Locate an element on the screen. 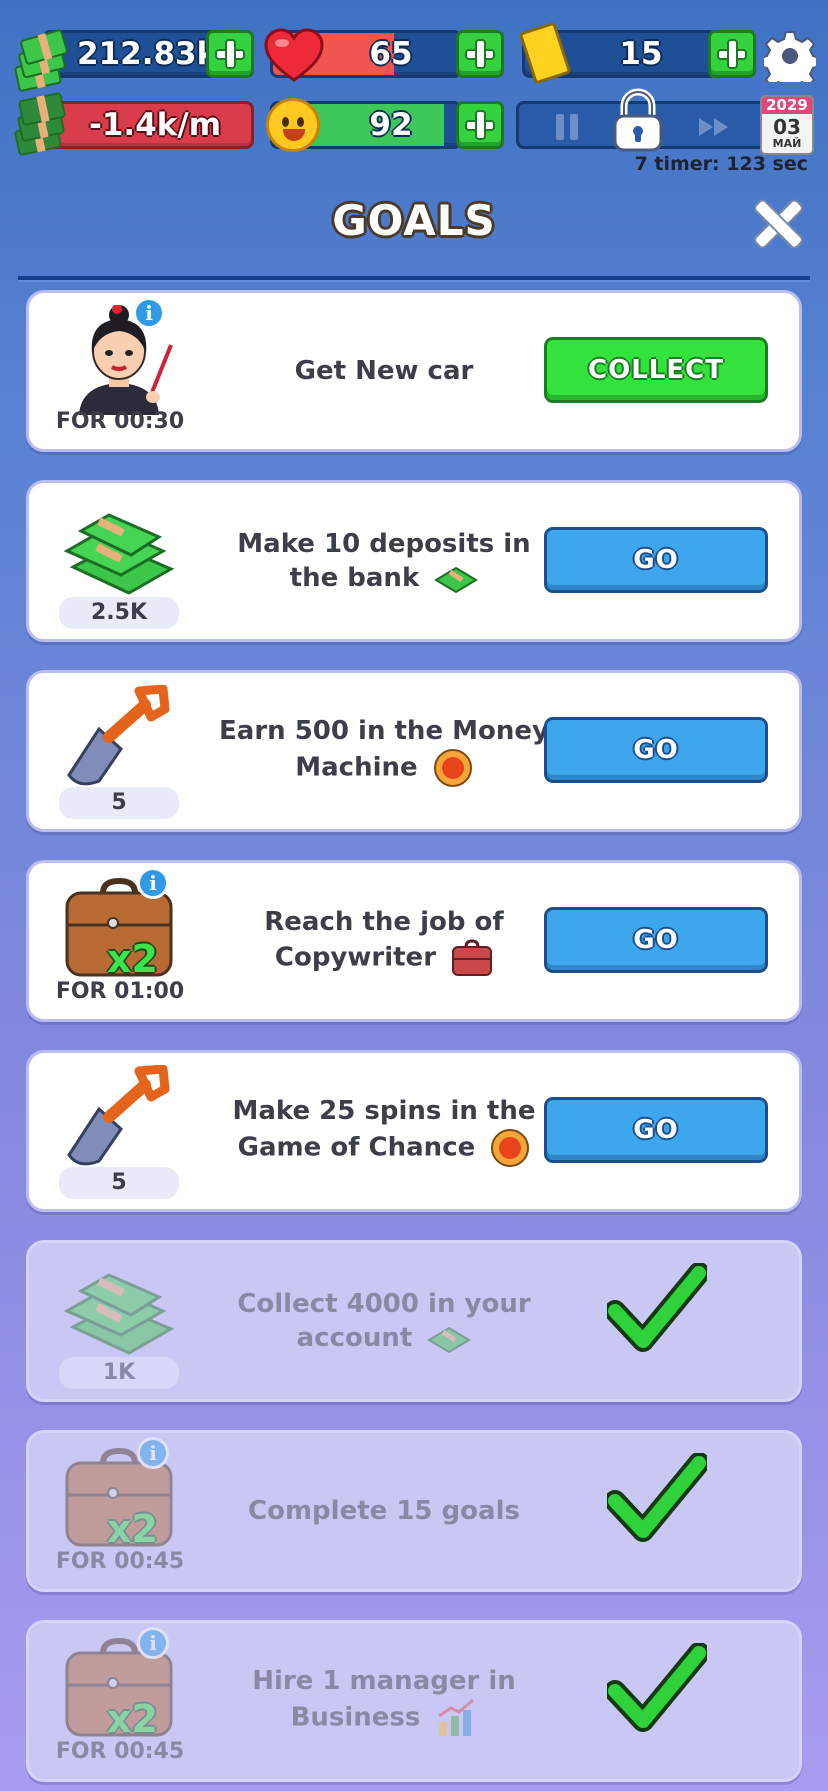 The image size is (828, 1791). goal-card: 5 Make 25 spins in the Game of Chance GO is located at coordinates (414, 1131).